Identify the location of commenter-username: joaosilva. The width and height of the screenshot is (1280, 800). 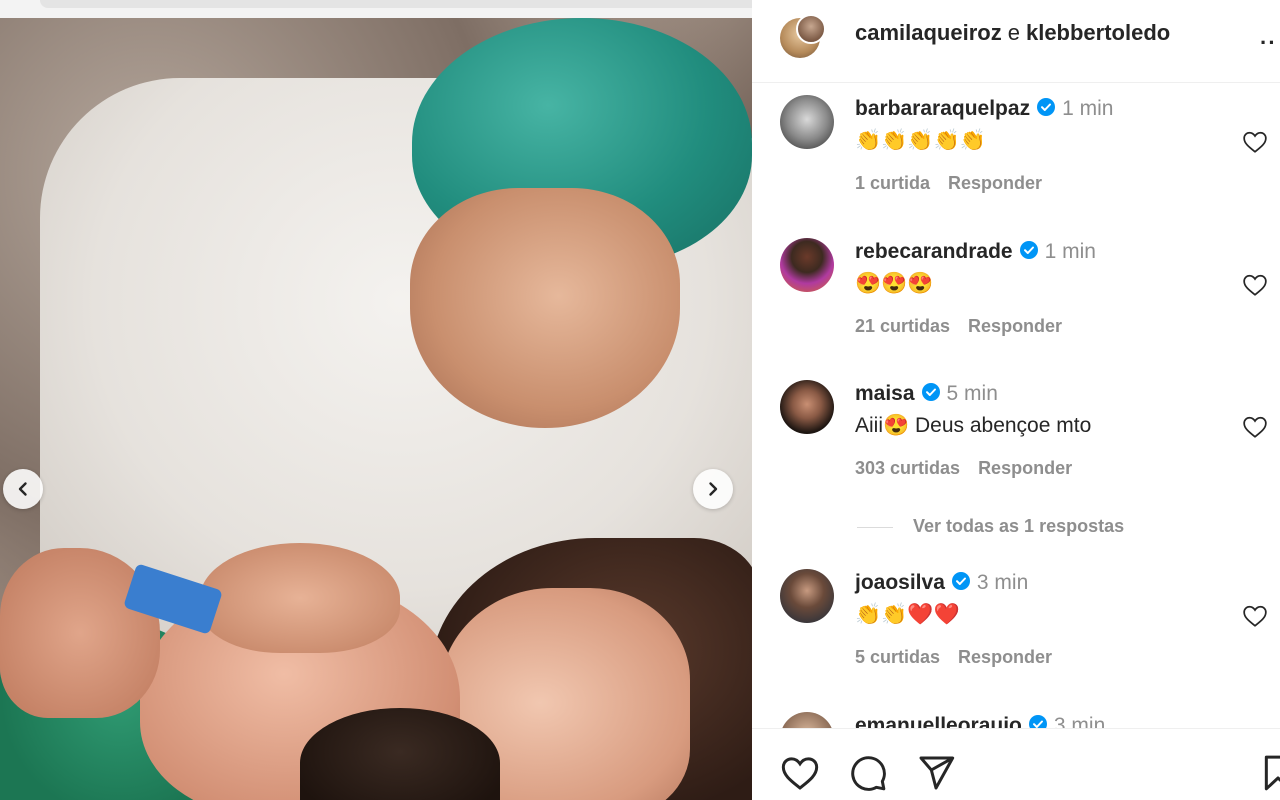
(900, 582).